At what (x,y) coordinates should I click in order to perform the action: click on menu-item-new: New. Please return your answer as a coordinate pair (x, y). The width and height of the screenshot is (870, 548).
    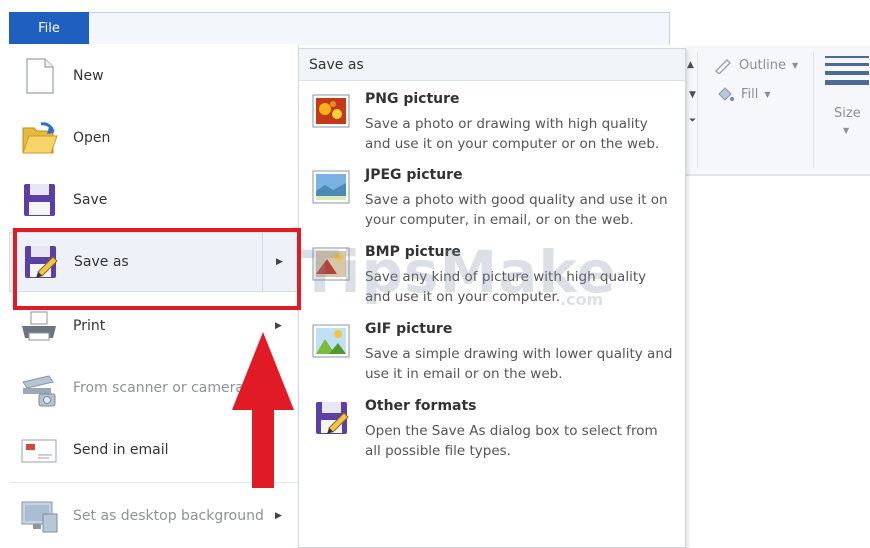
    Looking at the image, I should click on (153, 76).